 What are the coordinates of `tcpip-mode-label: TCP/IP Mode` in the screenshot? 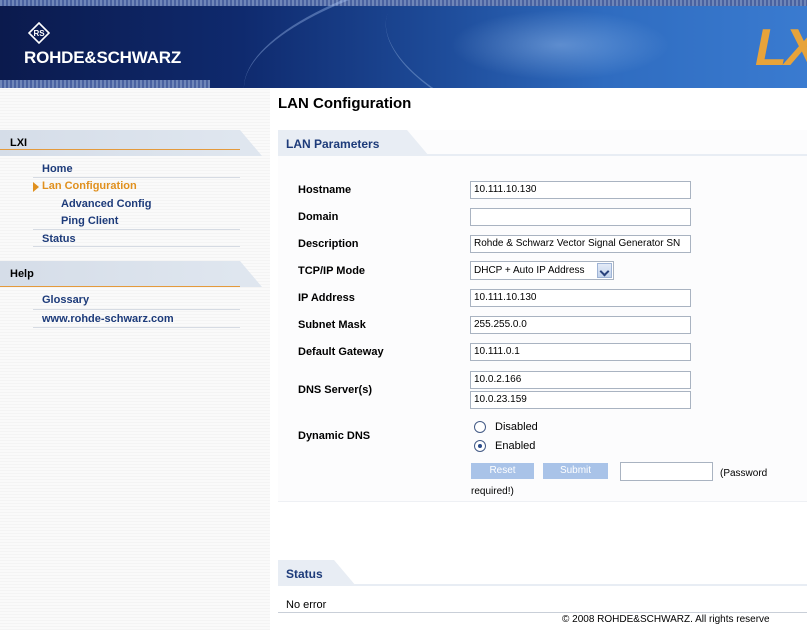 It's located at (332, 271).